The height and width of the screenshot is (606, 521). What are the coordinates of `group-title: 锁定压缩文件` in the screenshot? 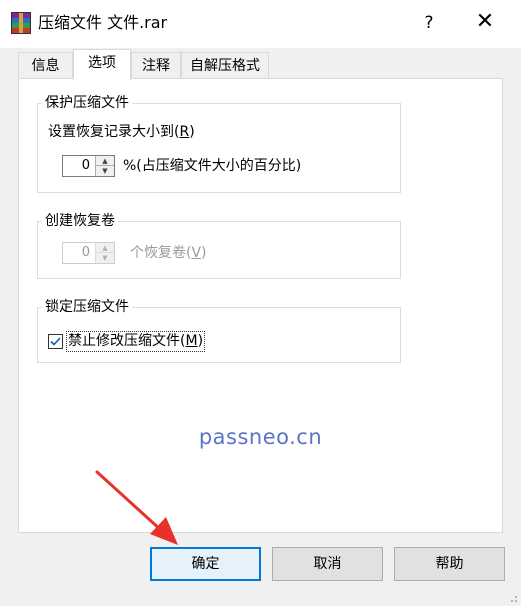 It's located at (87, 307).